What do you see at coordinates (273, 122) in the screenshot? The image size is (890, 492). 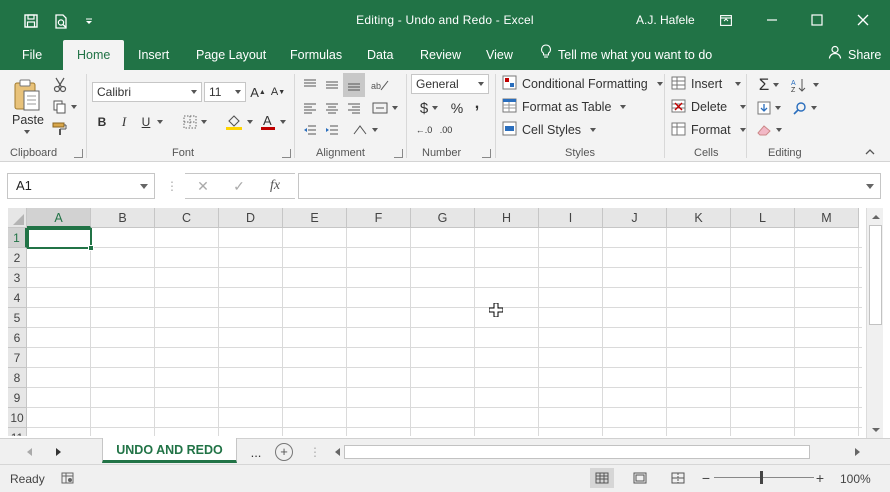 I see `font-color-icon: A` at bounding box center [273, 122].